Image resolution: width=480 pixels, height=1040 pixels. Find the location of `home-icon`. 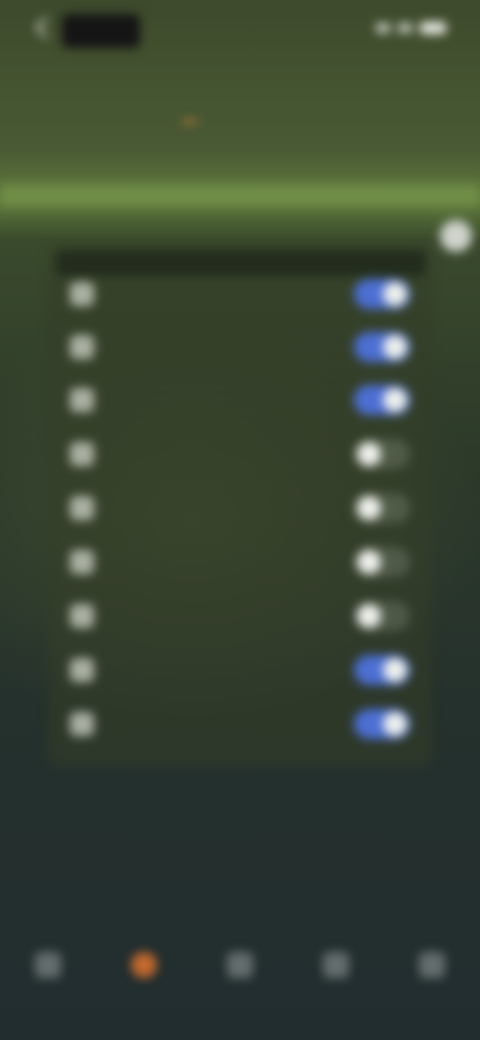

home-icon is located at coordinates (48, 965).